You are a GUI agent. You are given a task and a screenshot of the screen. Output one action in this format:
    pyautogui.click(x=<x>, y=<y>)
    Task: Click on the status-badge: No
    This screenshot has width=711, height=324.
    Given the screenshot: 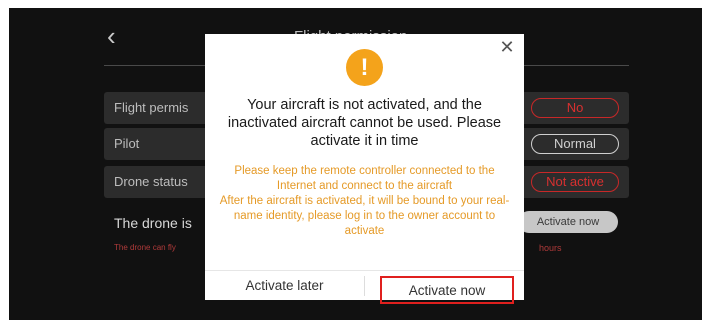 What is the action you would take?
    pyautogui.click(x=575, y=108)
    